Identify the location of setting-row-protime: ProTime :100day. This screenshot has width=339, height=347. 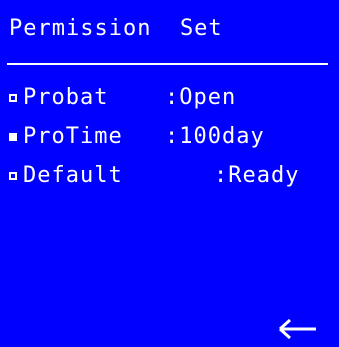
(172, 138).